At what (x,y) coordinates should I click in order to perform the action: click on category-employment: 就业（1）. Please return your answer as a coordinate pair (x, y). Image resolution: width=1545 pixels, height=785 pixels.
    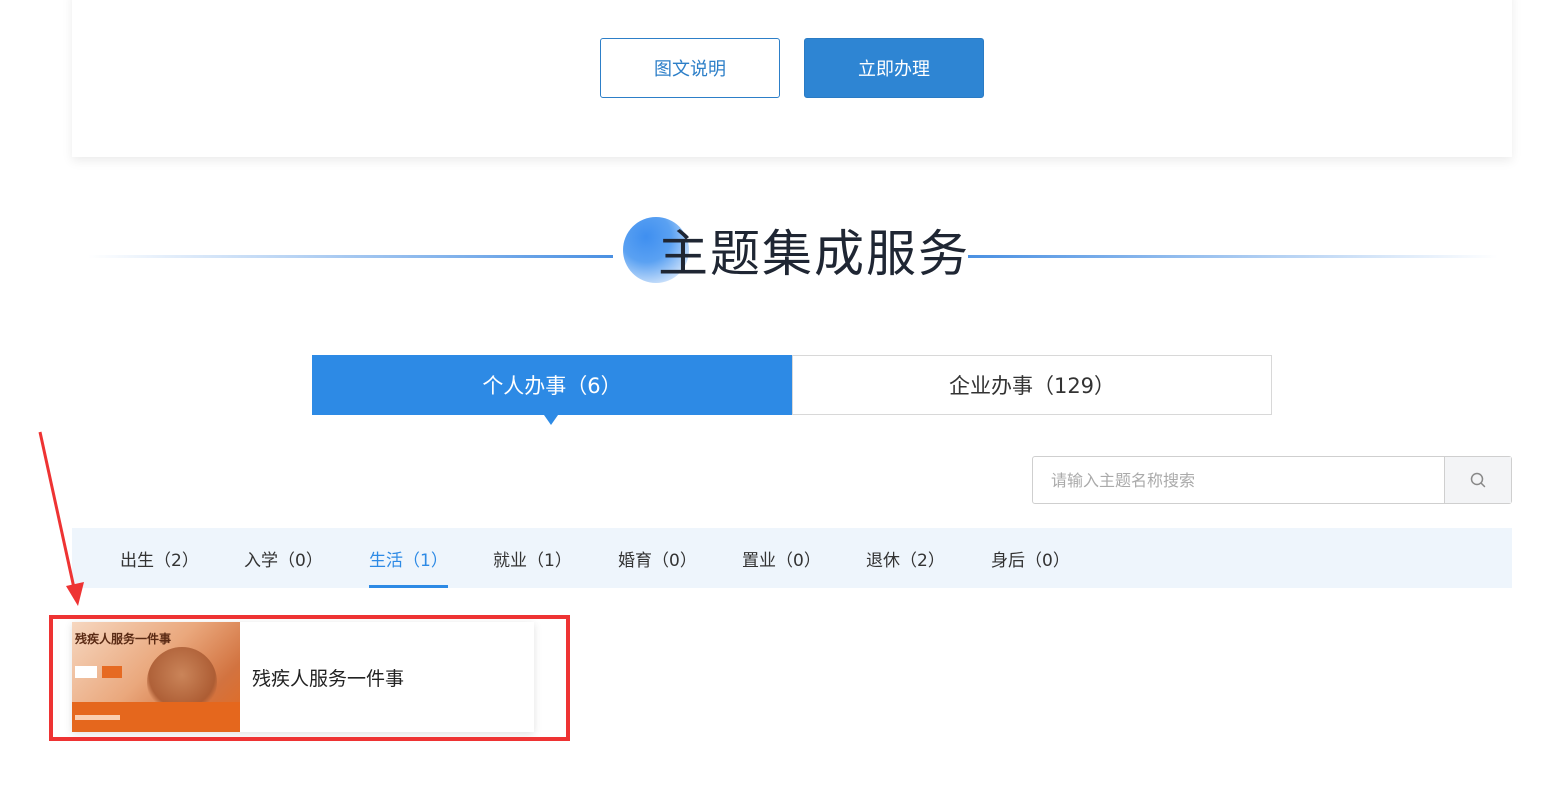
    Looking at the image, I should click on (532, 558).